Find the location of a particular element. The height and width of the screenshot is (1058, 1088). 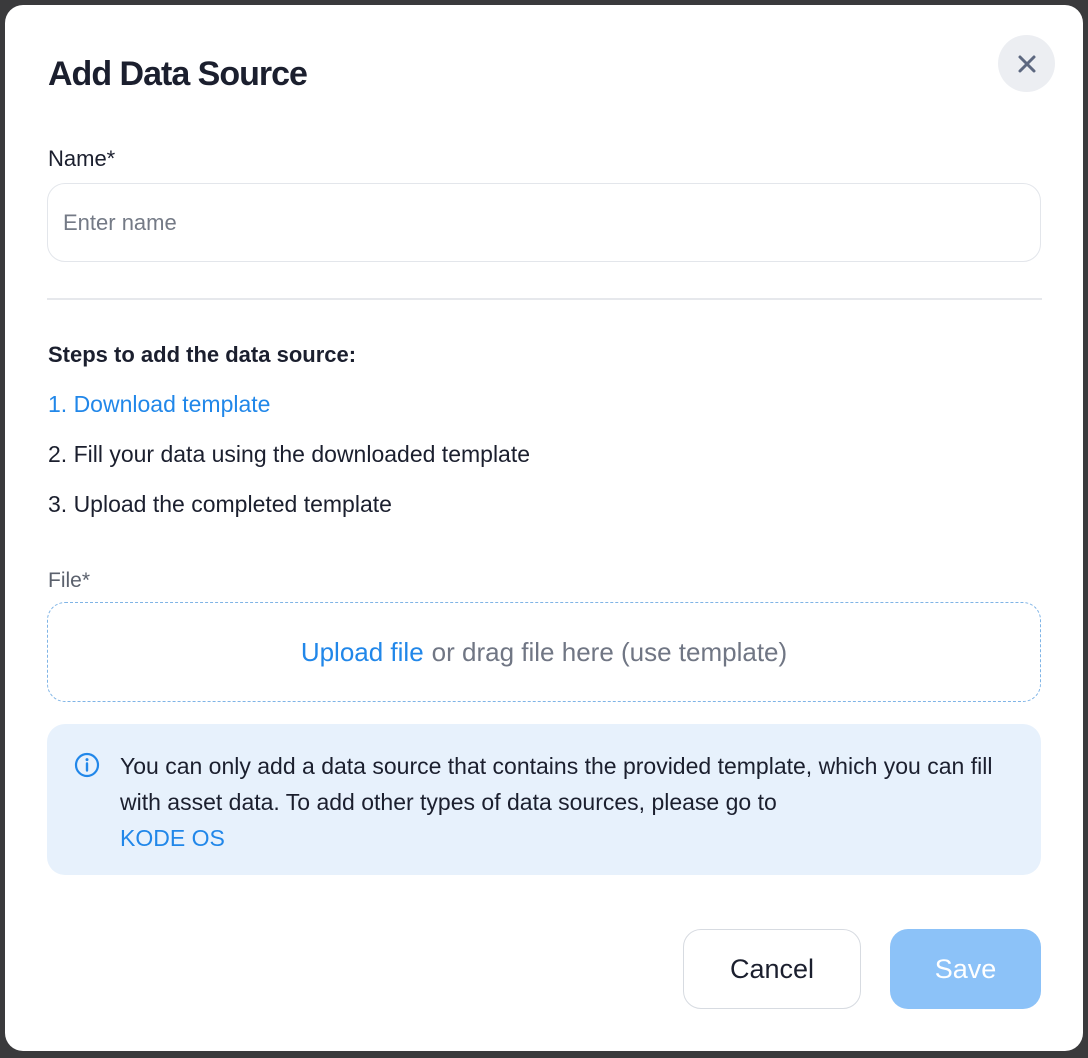

close-icon is located at coordinates (1026, 63).